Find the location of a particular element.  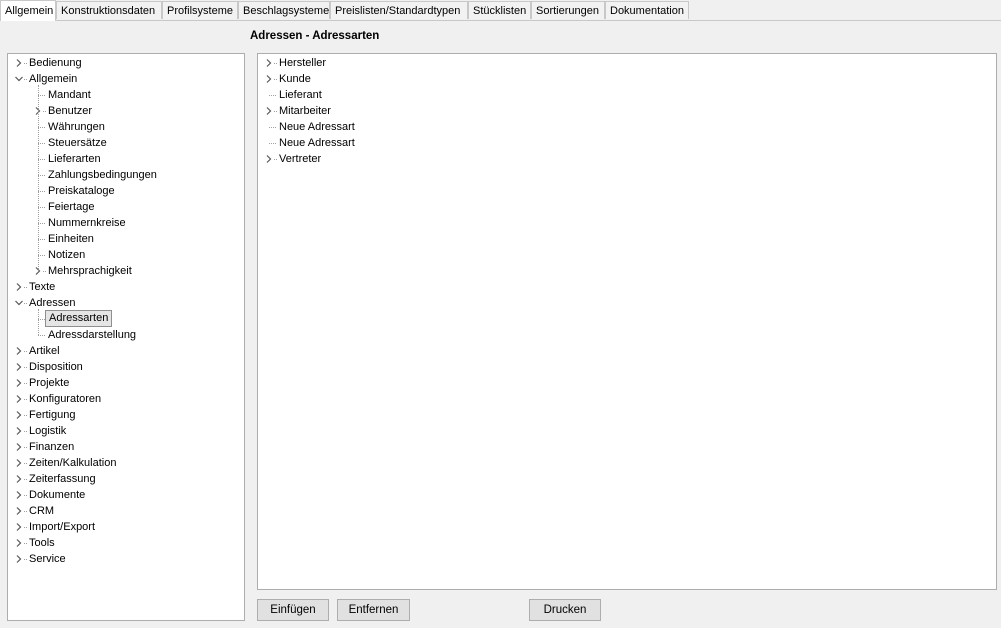

tree-item-label: Finanzen is located at coordinates (51, 447).